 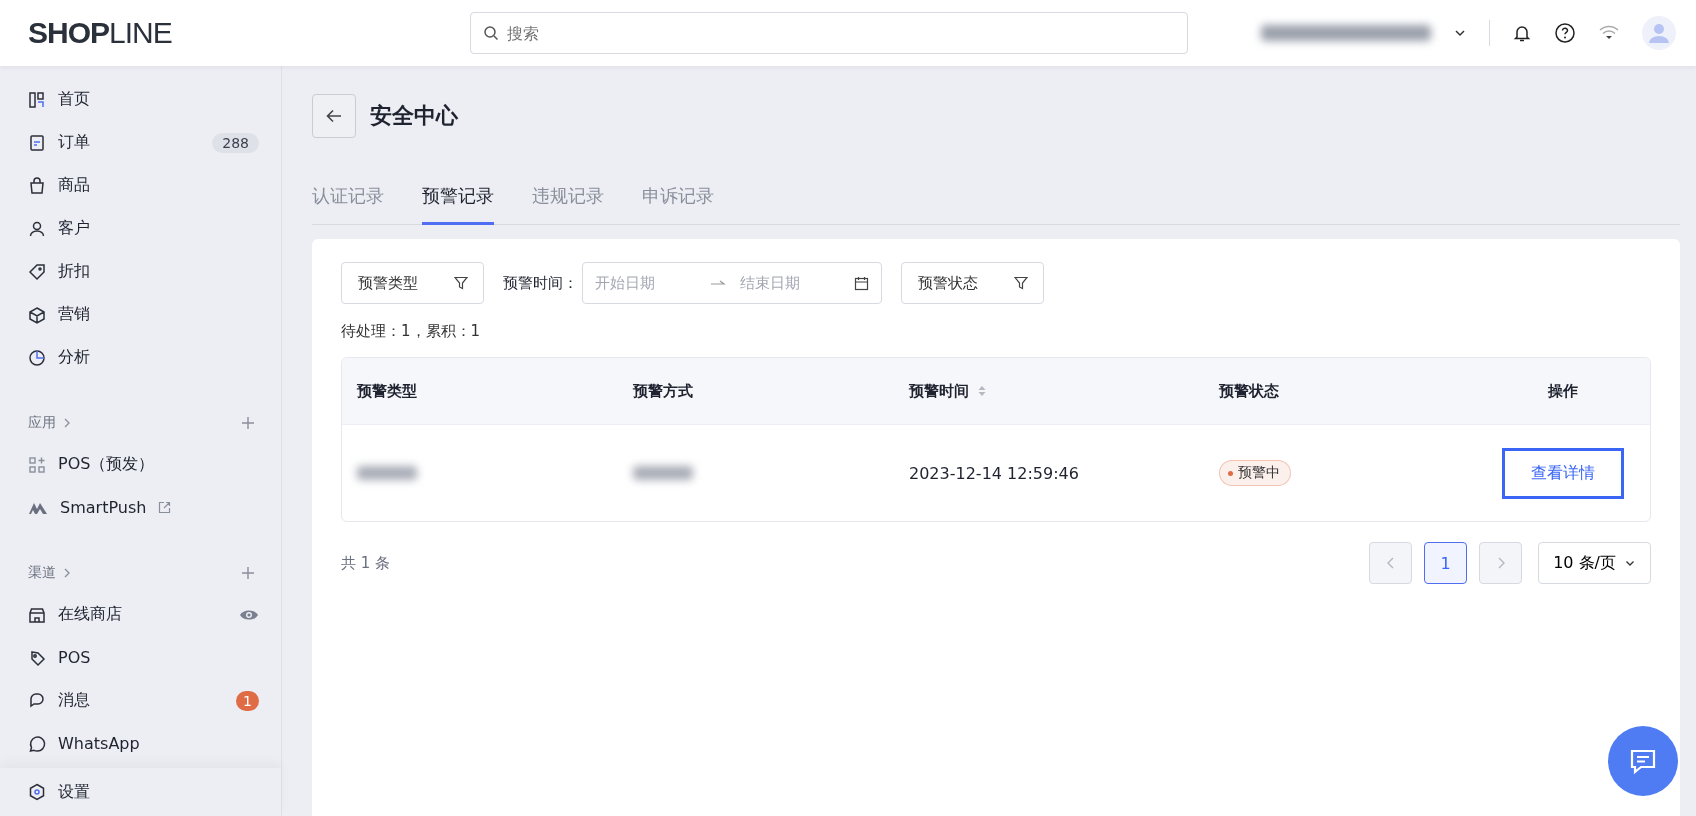 I want to click on back-button, so click(x=334, y=116).